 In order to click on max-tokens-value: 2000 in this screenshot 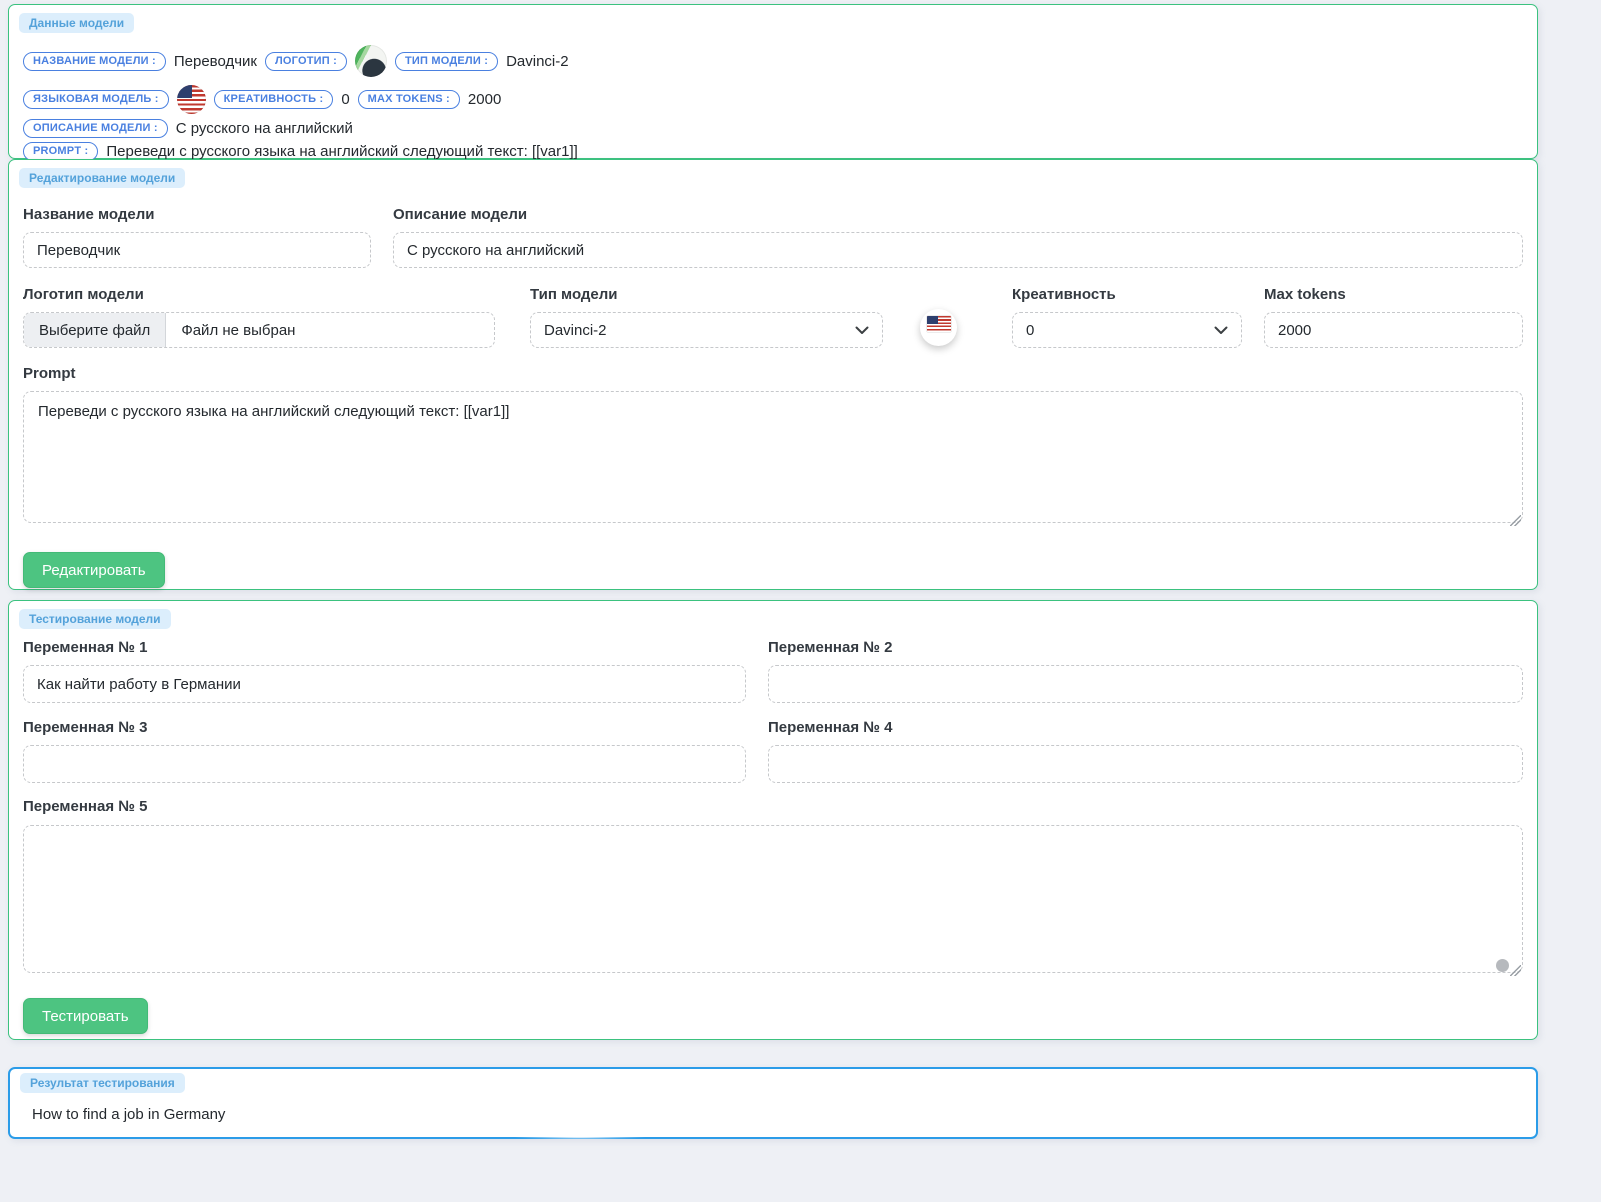, I will do `click(484, 99)`.